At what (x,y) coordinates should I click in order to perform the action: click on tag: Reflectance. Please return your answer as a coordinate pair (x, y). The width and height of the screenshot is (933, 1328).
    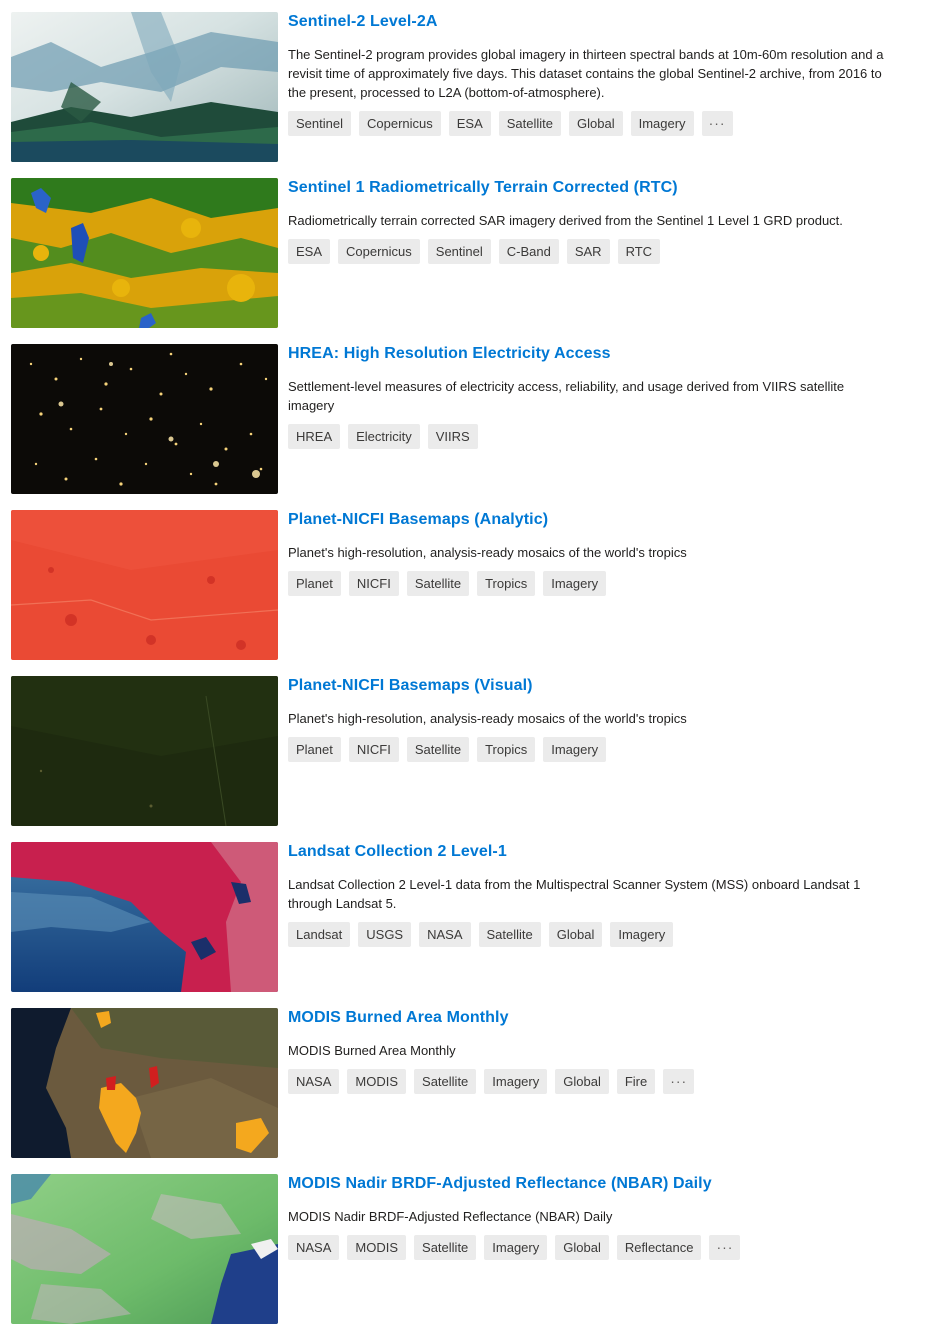
    Looking at the image, I should click on (659, 1247).